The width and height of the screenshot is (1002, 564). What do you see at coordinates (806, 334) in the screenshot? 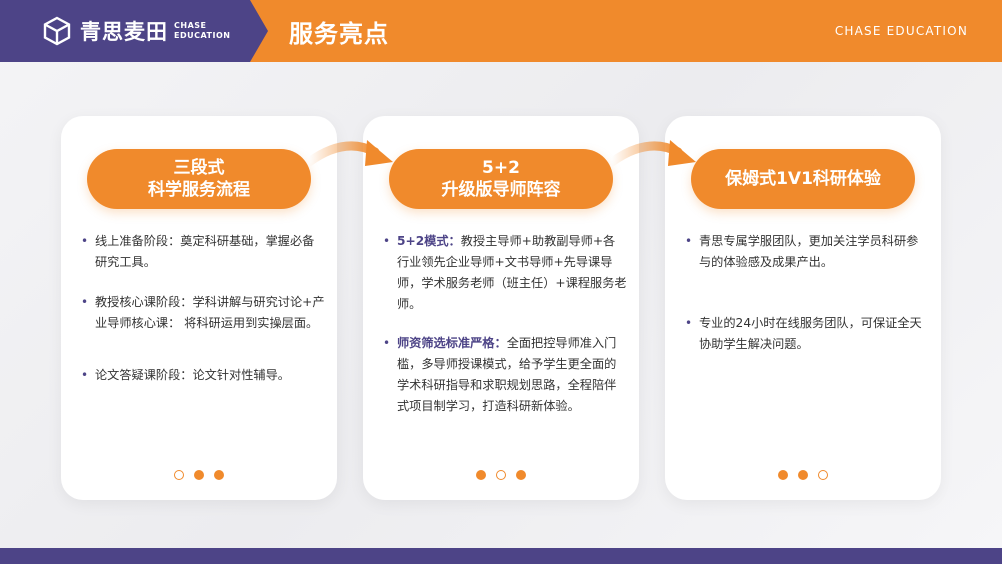
I see `list-item: 专业的24小时在线服务团队，可保证全天协助学生解决问题。` at bounding box center [806, 334].